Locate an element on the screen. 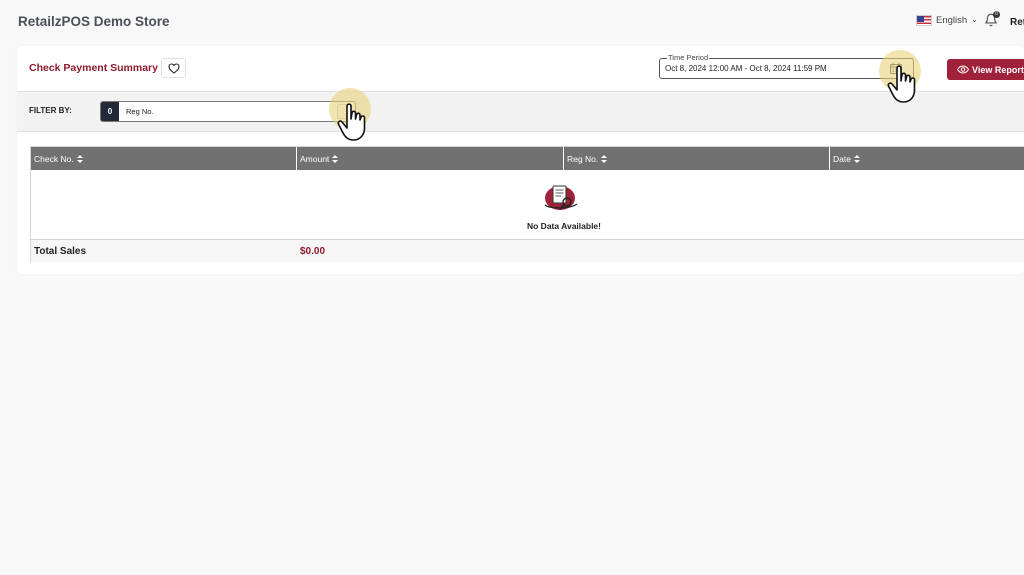 This screenshot has height=575, width=1024. column-check-no: Check No. is located at coordinates (164, 158).